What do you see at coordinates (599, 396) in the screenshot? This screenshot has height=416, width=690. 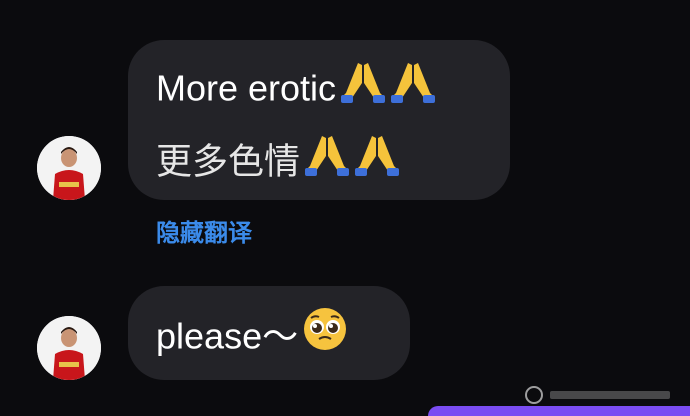 I see `weibo-watermark-icon` at bounding box center [599, 396].